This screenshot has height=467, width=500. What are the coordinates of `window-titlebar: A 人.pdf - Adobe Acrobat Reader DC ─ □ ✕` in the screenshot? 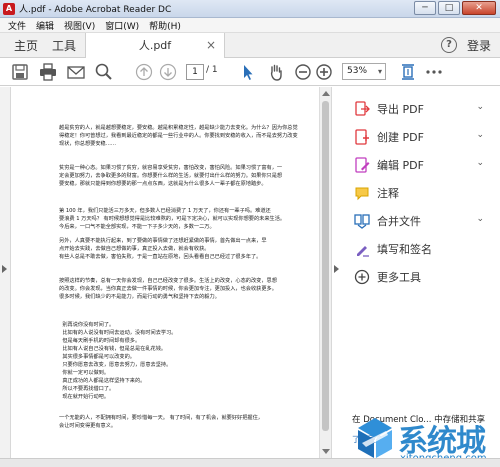 It's located at (250, 9).